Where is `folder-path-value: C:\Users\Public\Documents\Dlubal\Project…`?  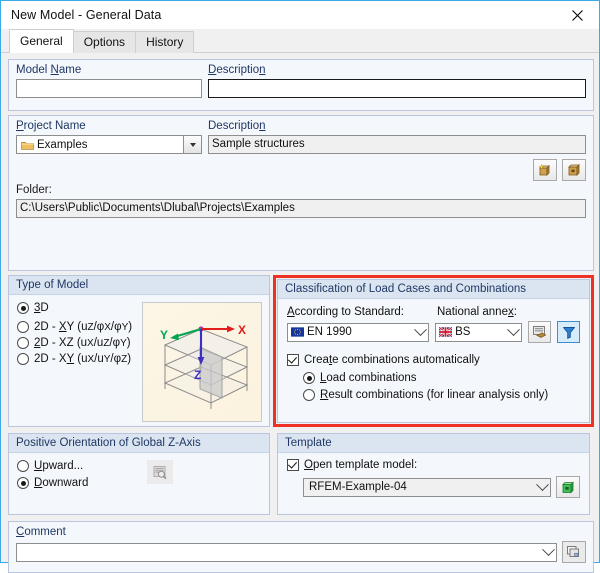 folder-path-value: C:\Users\Public\Documents\Dlubal\Project… is located at coordinates (301, 208).